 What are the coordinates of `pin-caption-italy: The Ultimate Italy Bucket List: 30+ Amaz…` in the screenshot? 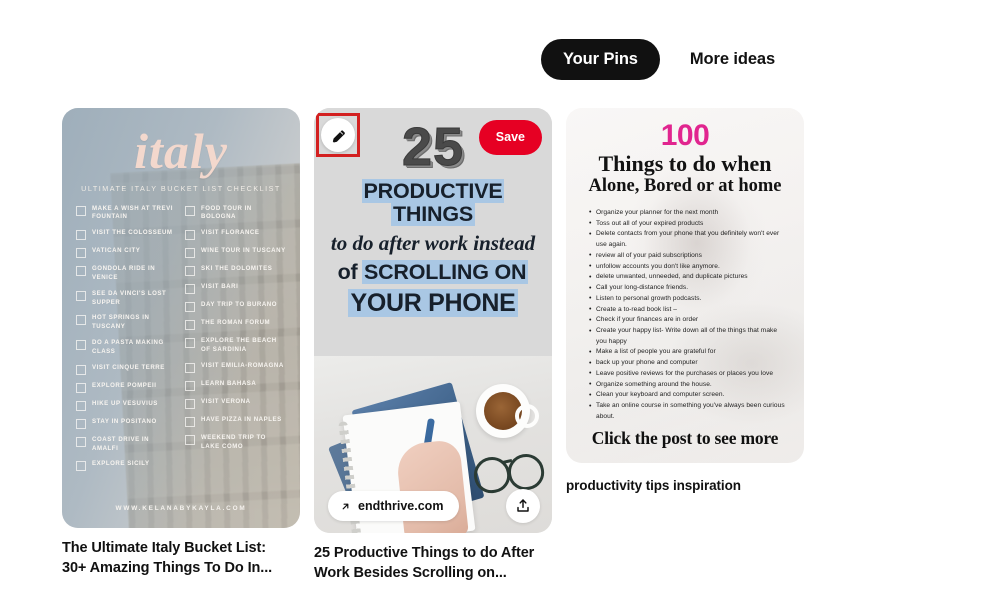 It's located at (167, 558).